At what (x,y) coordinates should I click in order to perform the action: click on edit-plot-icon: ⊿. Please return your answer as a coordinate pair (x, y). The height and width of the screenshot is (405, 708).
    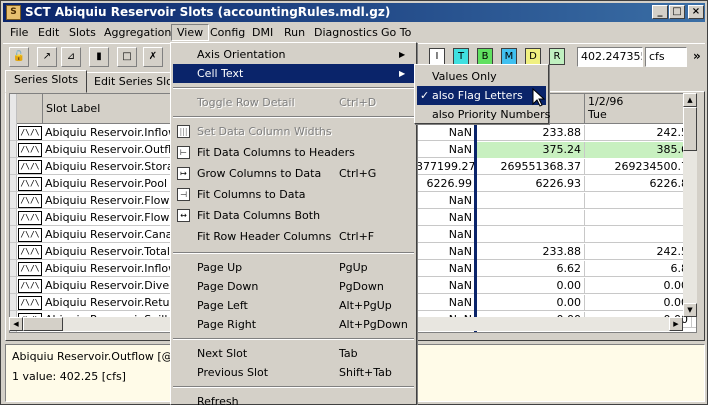
    Looking at the image, I should click on (71, 57).